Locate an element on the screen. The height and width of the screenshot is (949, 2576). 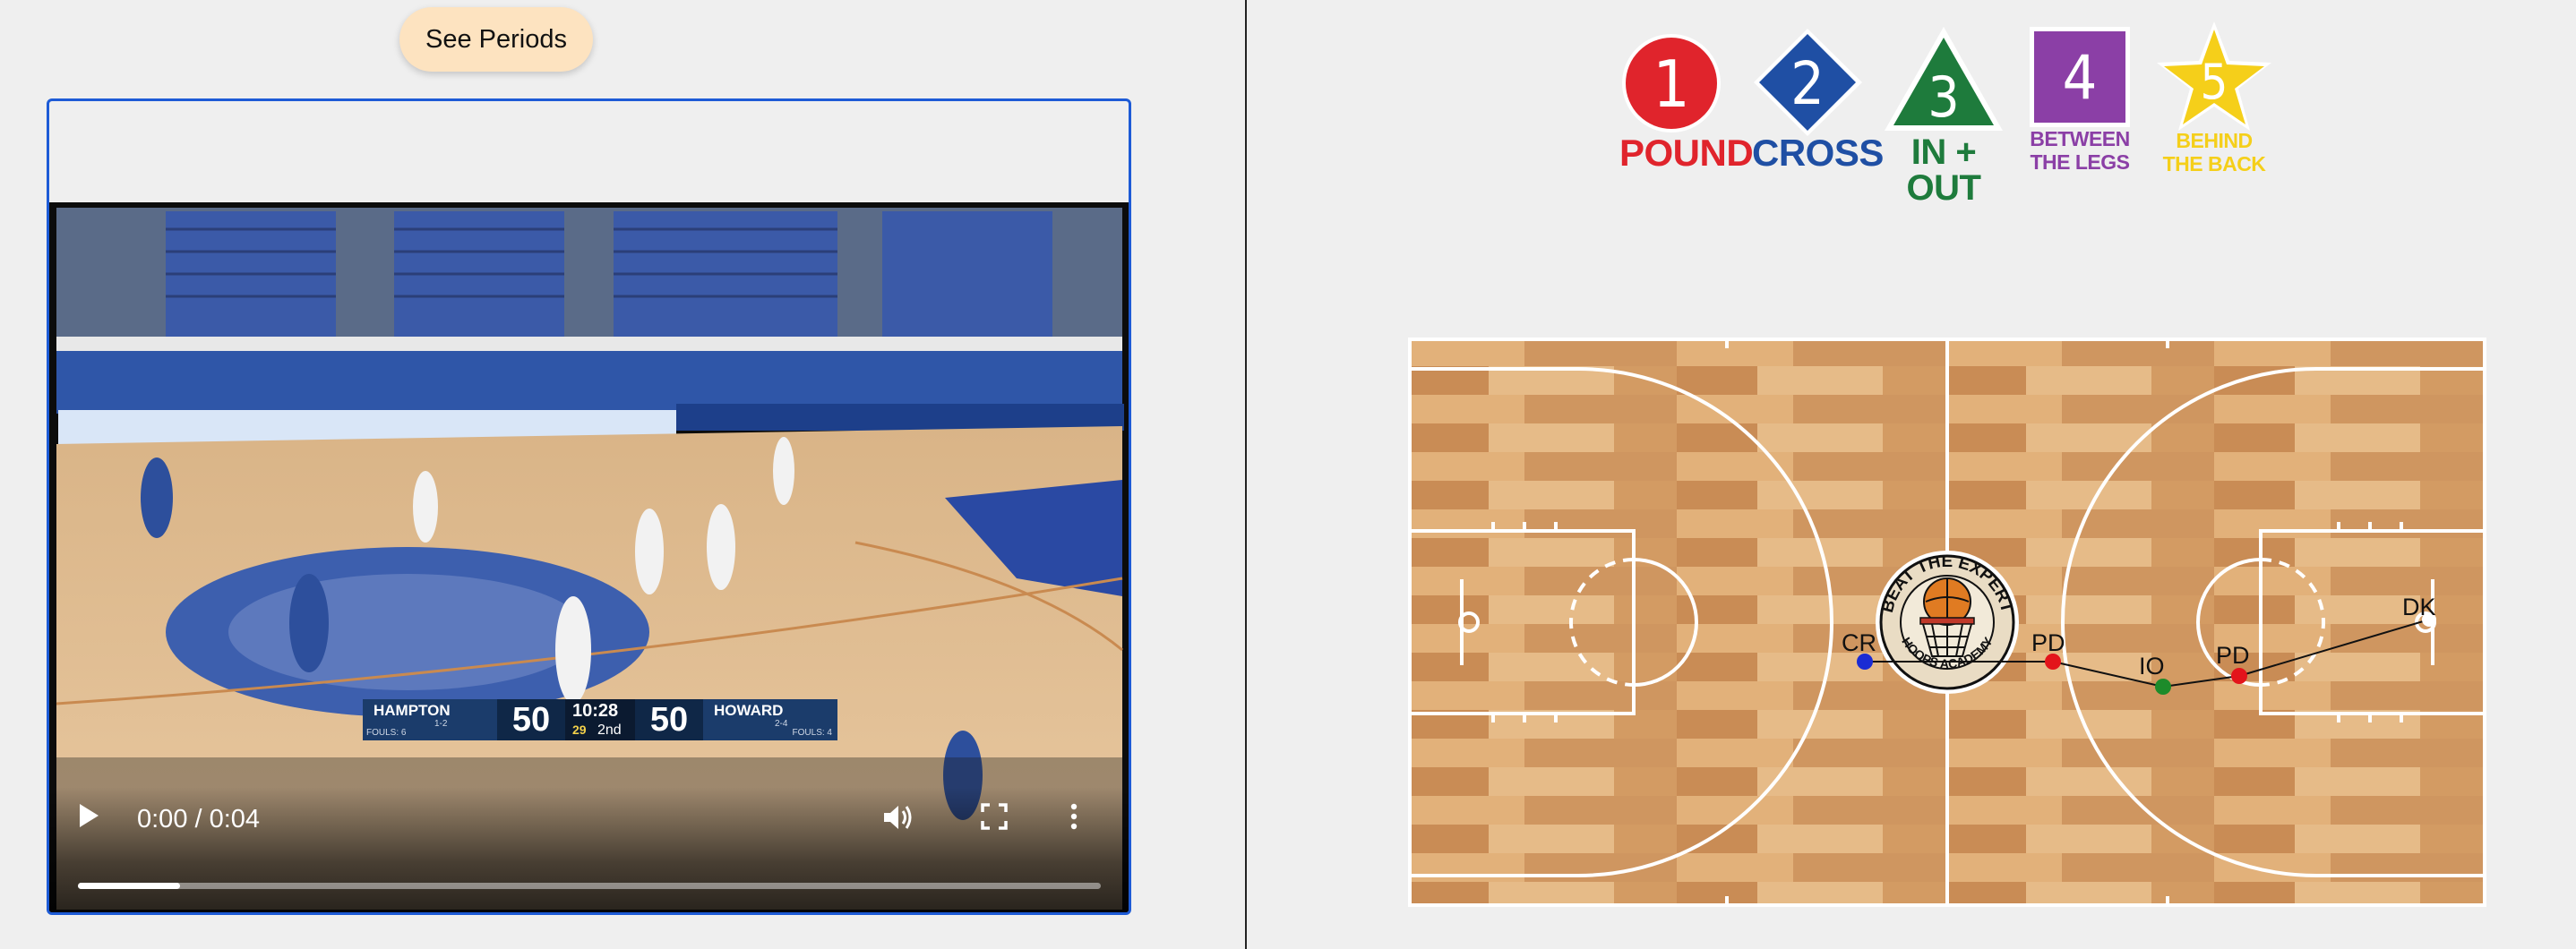
score-away: 50 is located at coordinates (669, 719).